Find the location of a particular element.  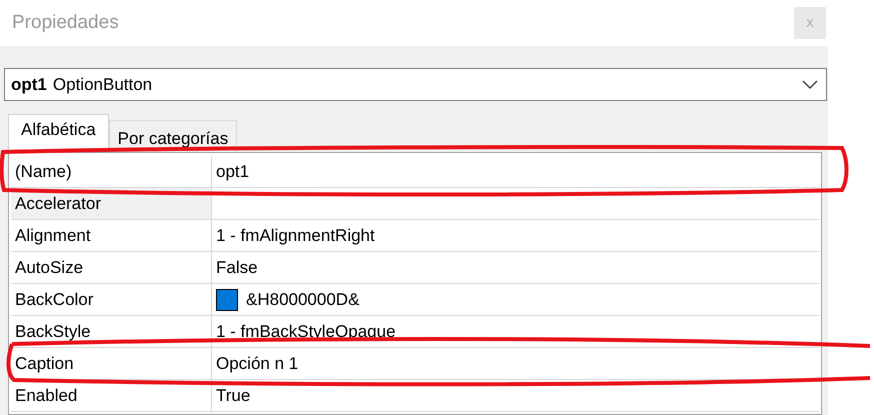

property-value: 1 - fmAlignmentRight is located at coordinates (295, 235).